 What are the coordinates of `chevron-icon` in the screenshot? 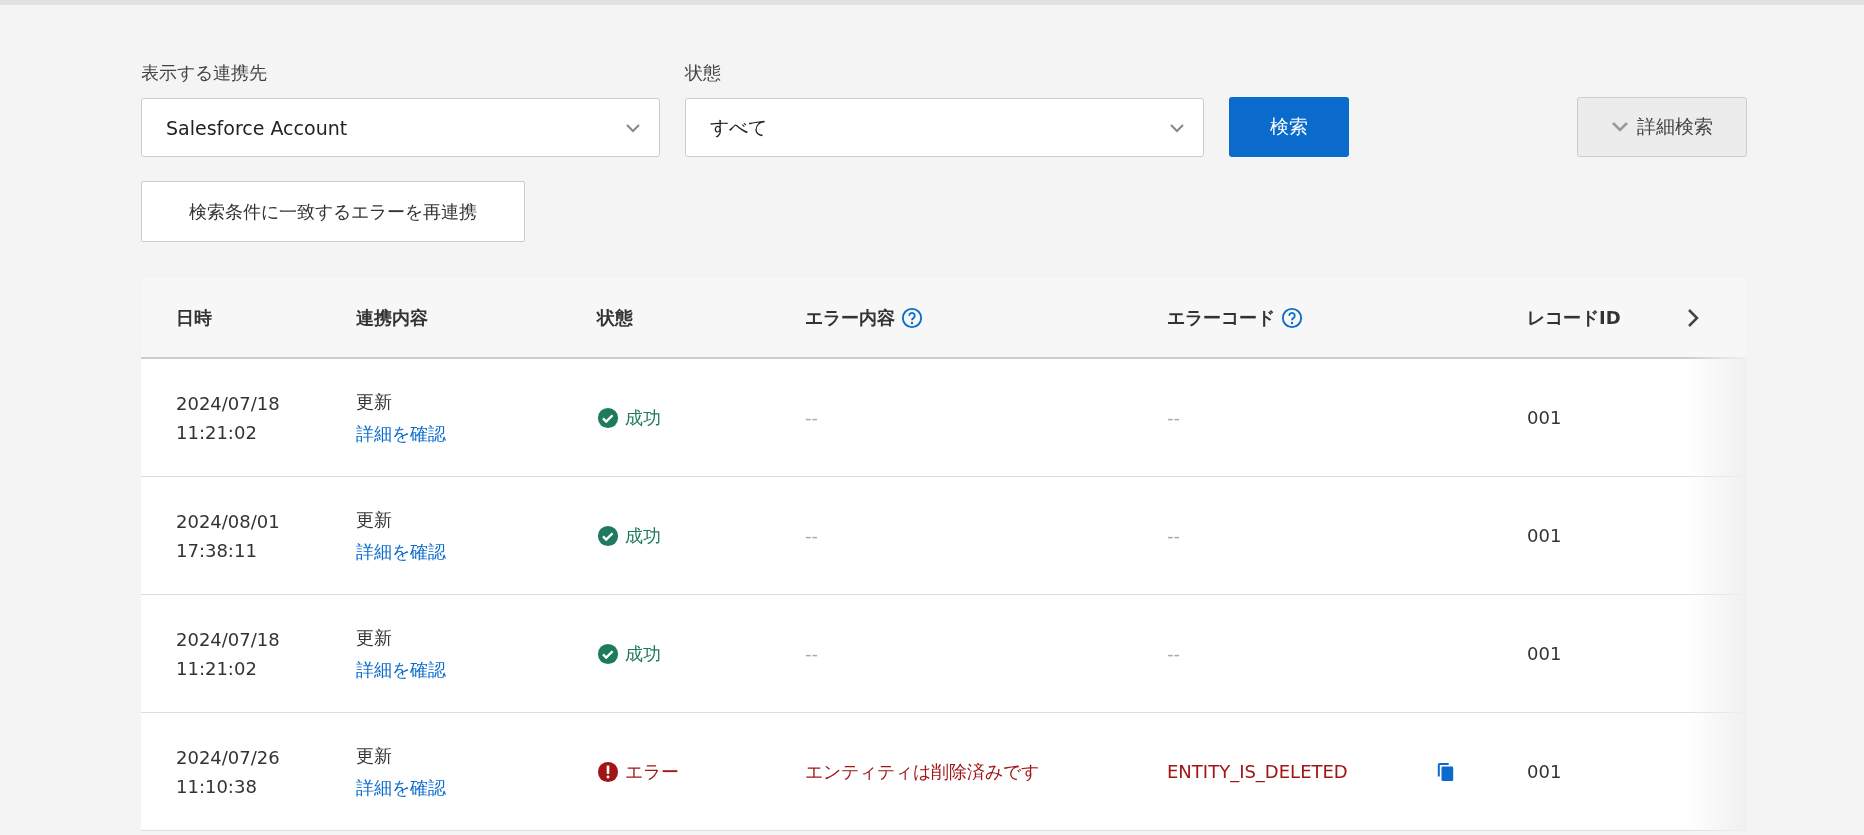 It's located at (1620, 127).